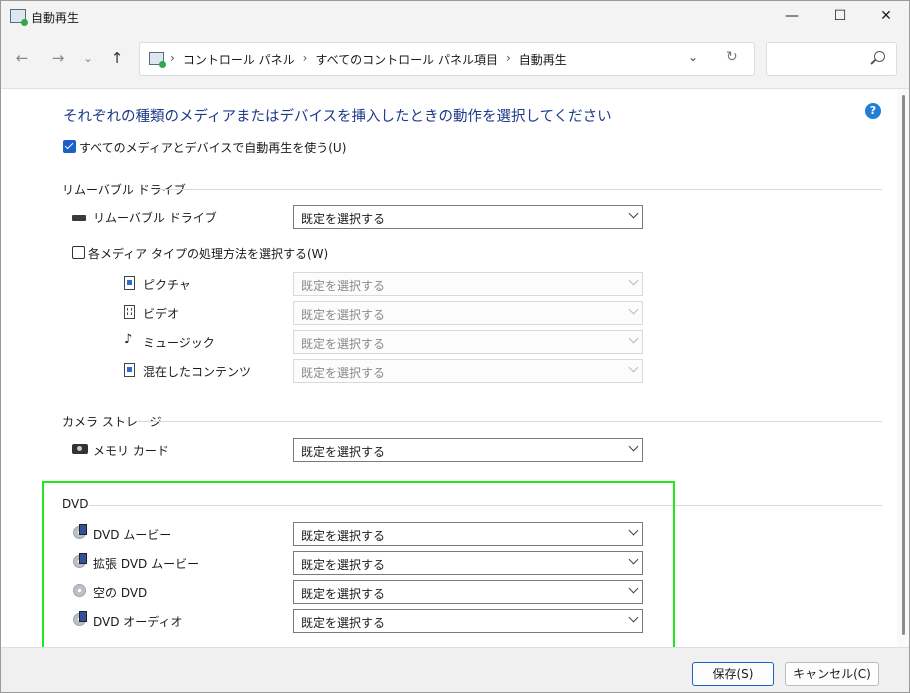 This screenshot has width=910, height=693. I want to click on removable-drive-select: 既定を選択する, so click(468, 217).